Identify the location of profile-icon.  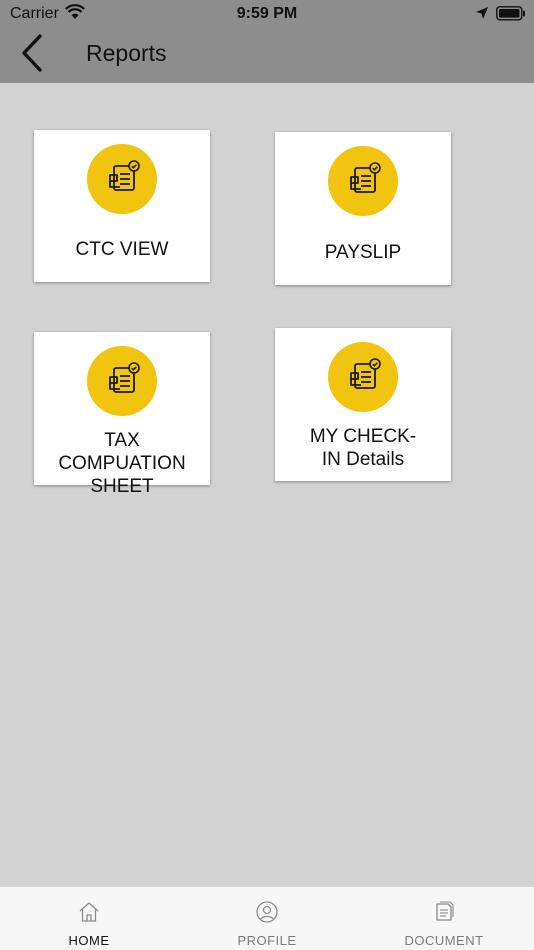
(267, 912).